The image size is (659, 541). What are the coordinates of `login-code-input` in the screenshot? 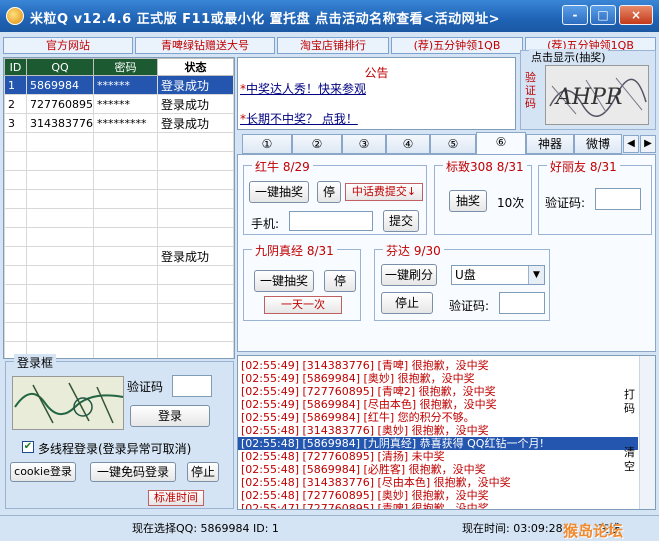 It's located at (192, 386).